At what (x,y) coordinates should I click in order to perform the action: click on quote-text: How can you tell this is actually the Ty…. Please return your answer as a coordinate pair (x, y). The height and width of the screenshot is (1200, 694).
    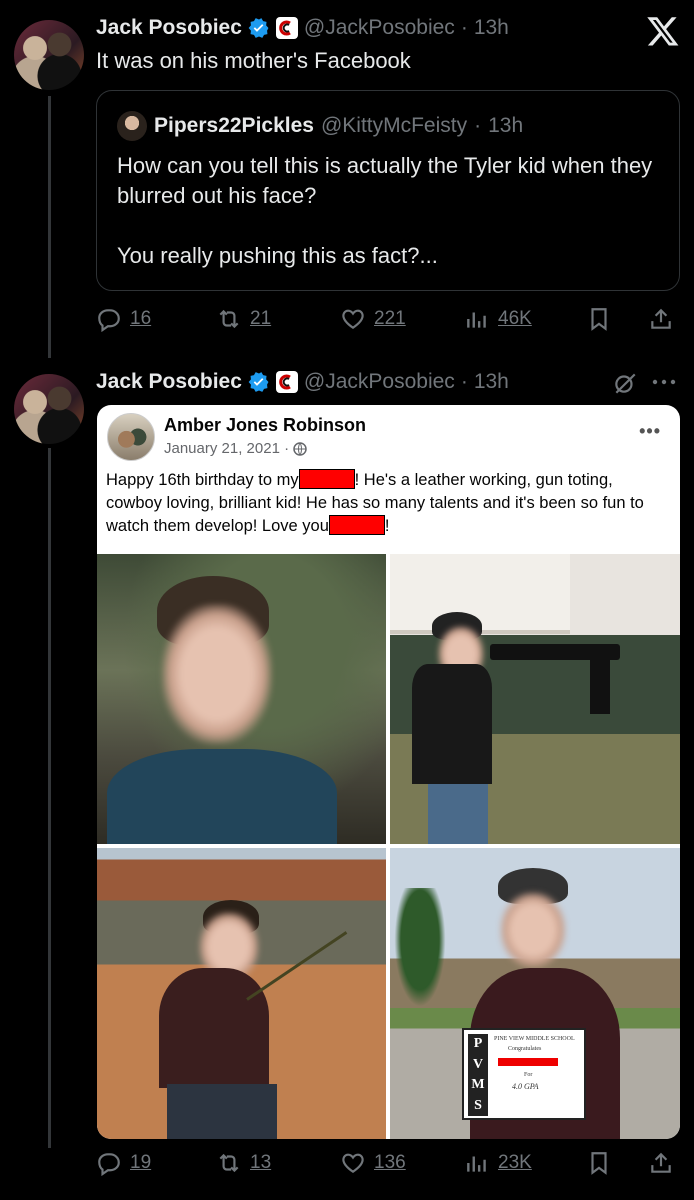
    Looking at the image, I should click on (392, 211).